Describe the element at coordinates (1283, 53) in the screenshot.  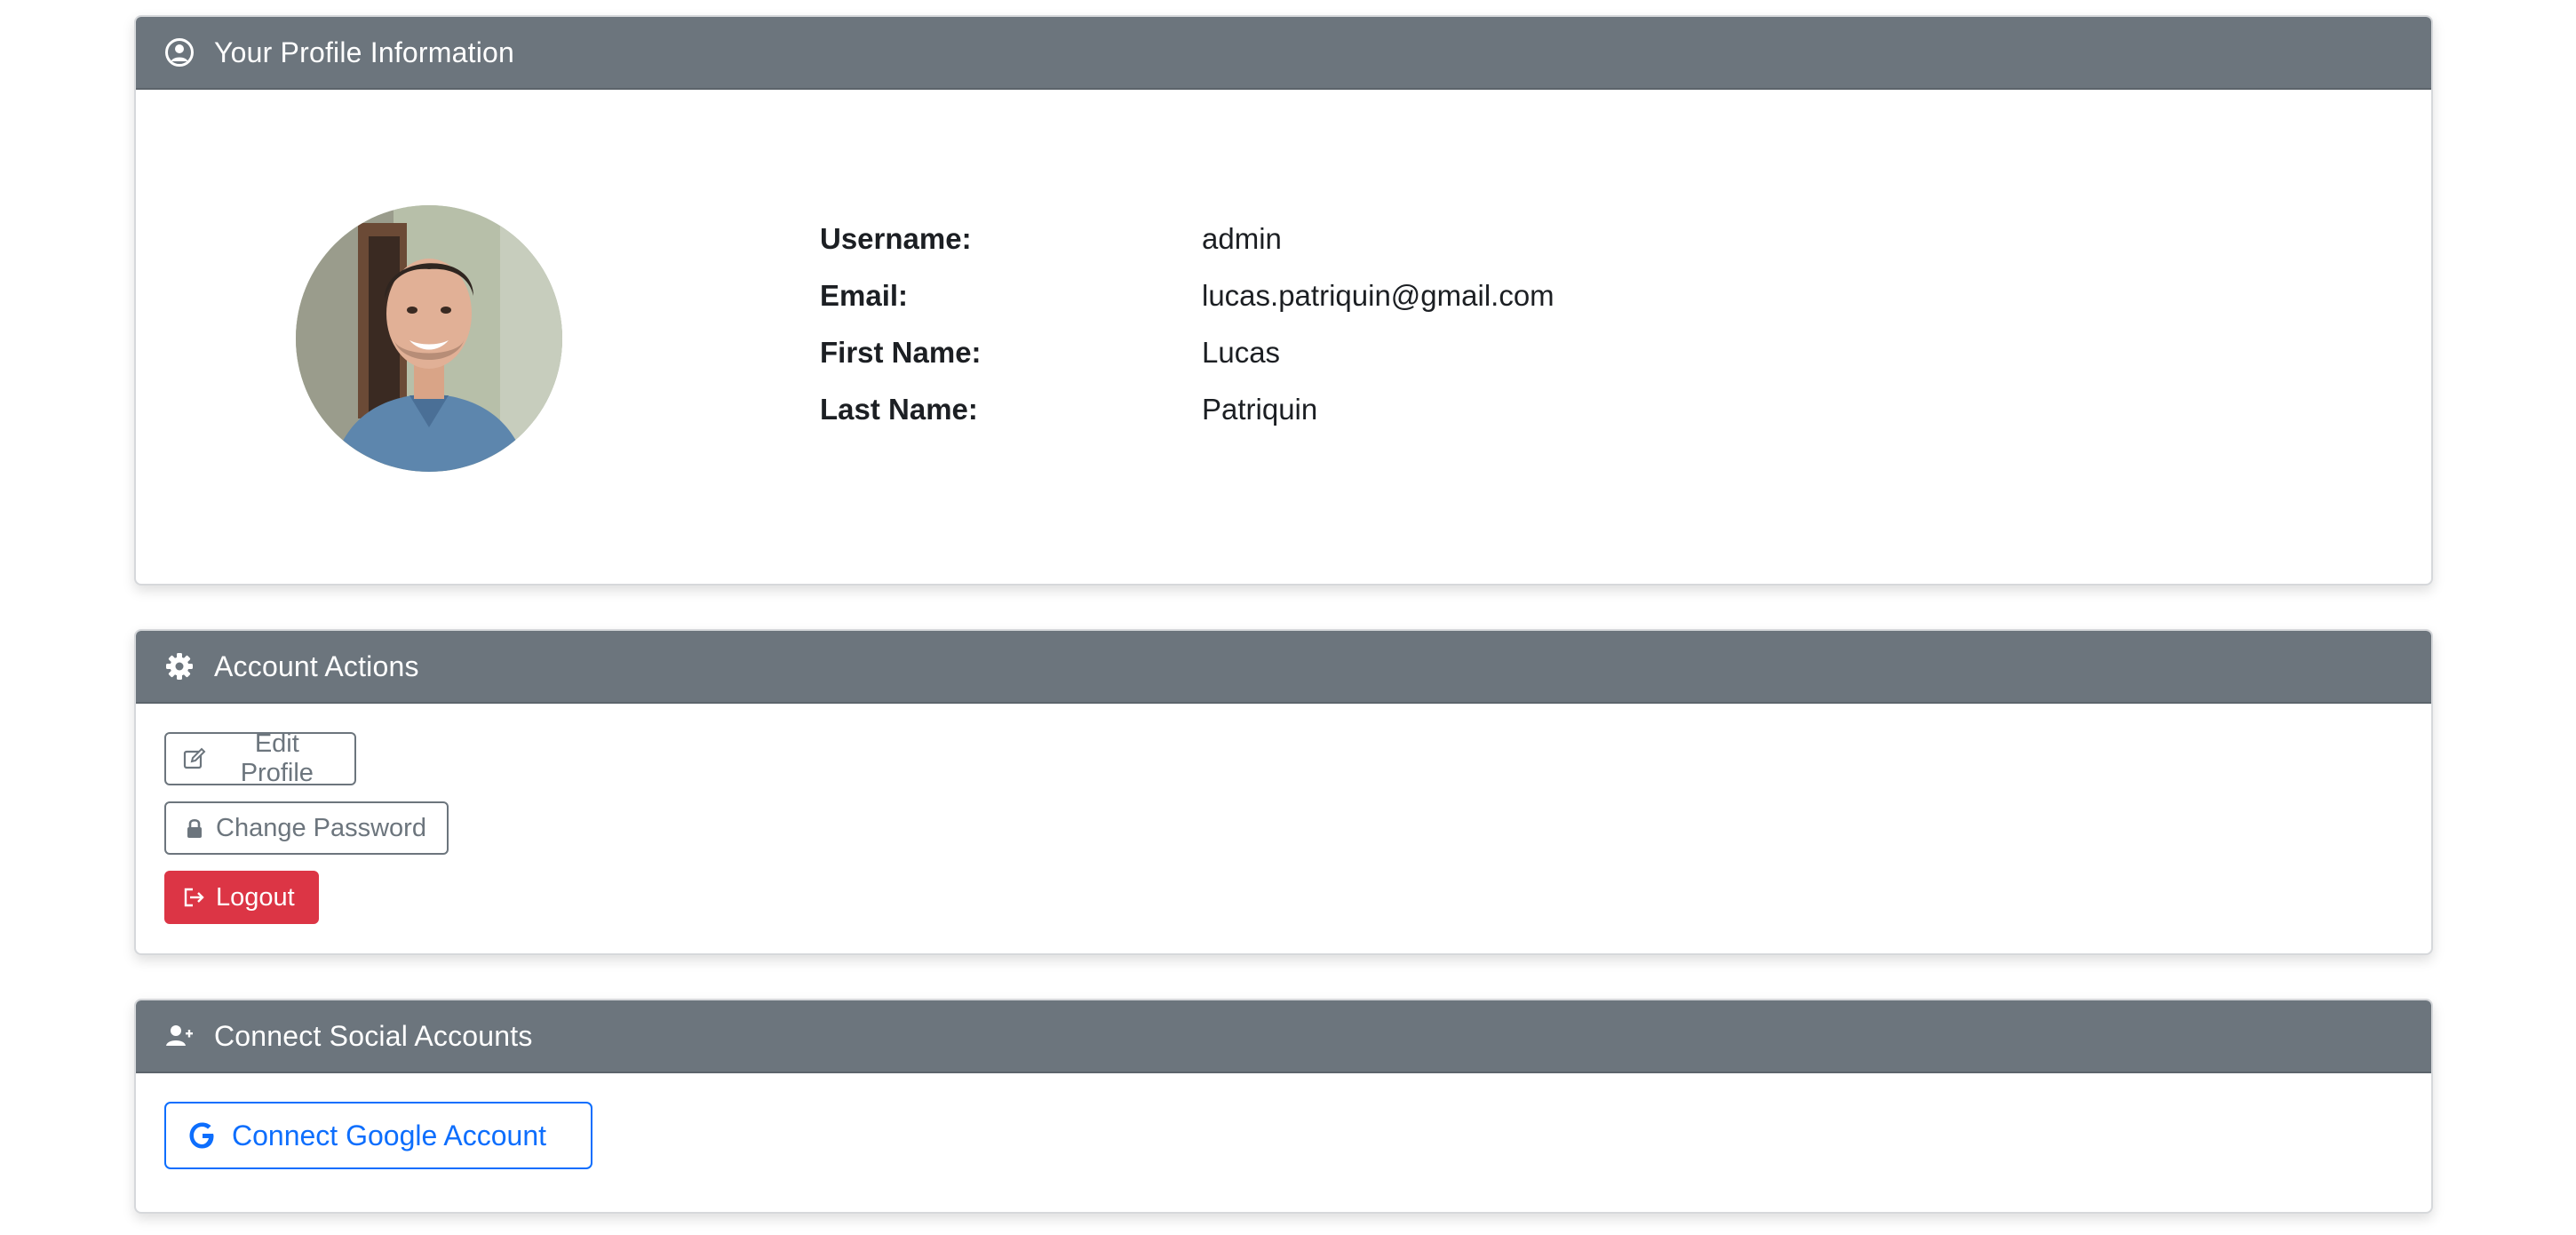
I see `profile-info-header: Your Profile Information` at that location.